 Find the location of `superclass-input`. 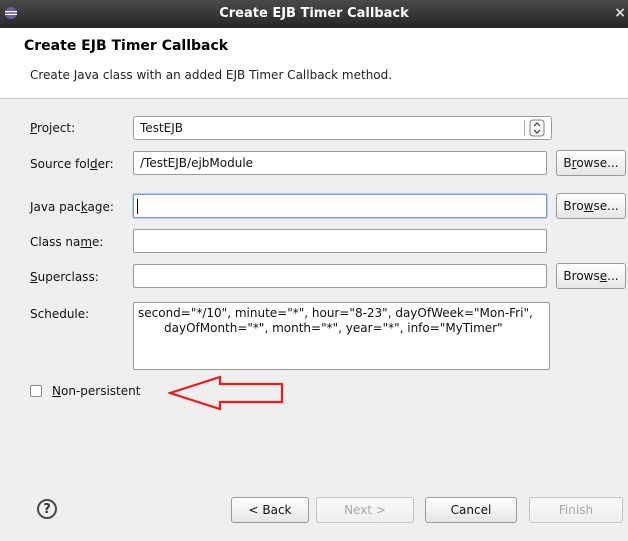

superclass-input is located at coordinates (340, 276).